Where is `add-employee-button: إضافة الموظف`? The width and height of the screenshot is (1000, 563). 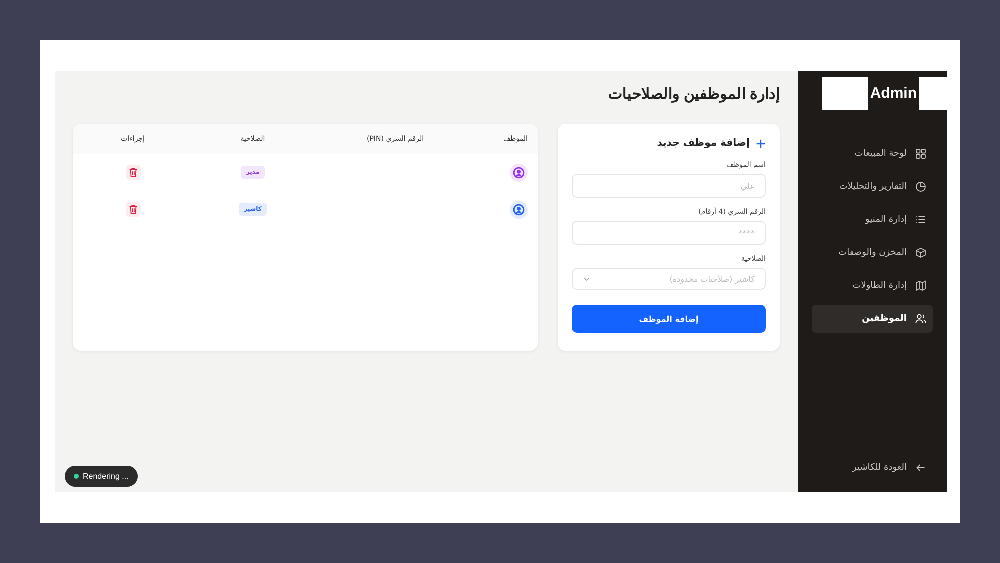 add-employee-button: إضافة الموظف is located at coordinates (669, 319).